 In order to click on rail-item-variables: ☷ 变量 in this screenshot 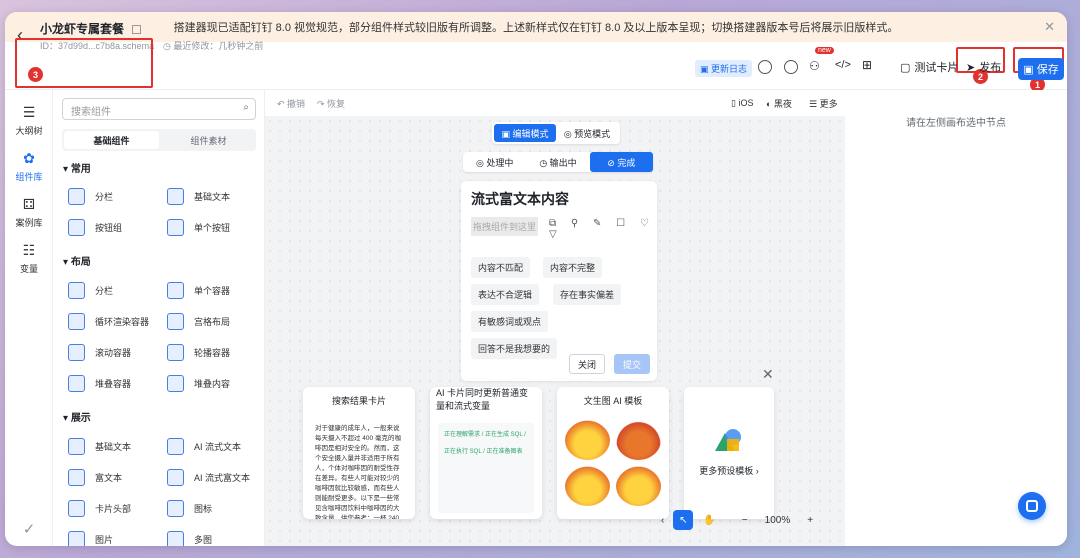, I will do `click(29, 258)`.